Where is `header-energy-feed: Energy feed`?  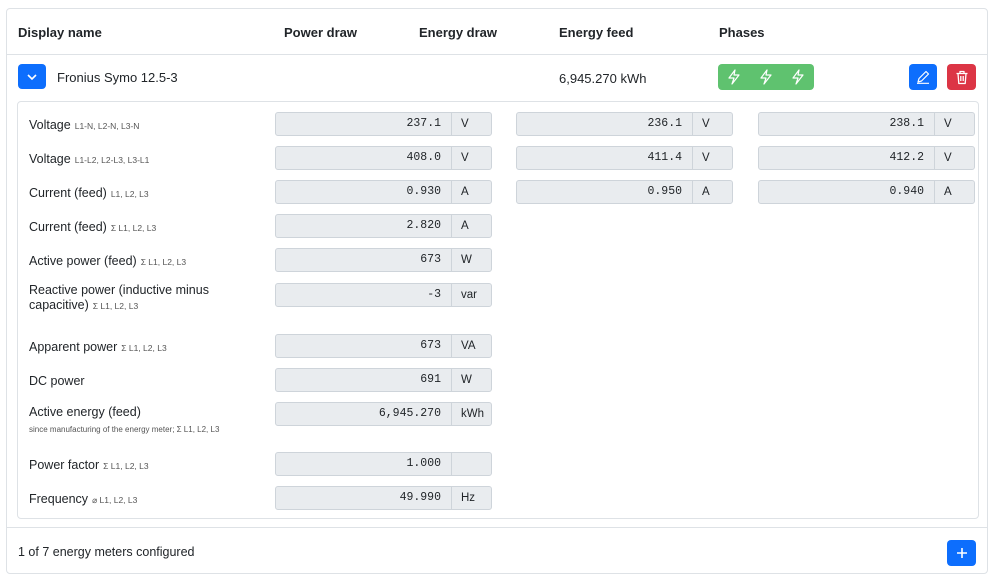 header-energy-feed: Energy feed is located at coordinates (596, 32).